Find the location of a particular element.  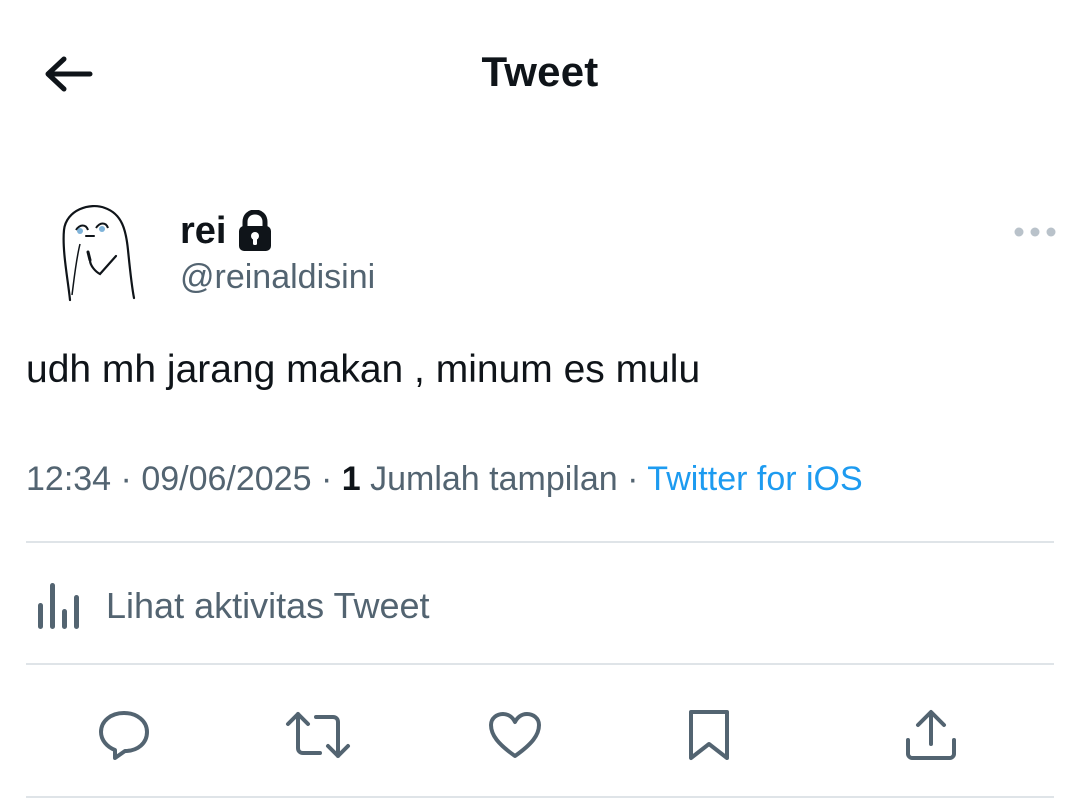

bookmark-icon is located at coordinates (709, 735).